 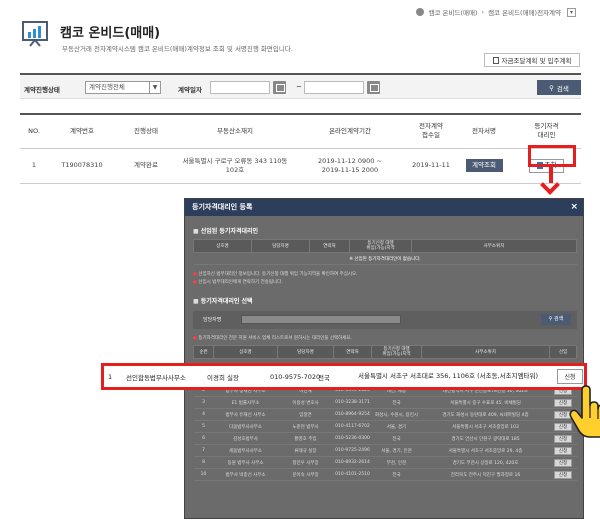 What do you see at coordinates (484, 131) in the screenshot?
I see `col-sign: 전자서명` at bounding box center [484, 131].